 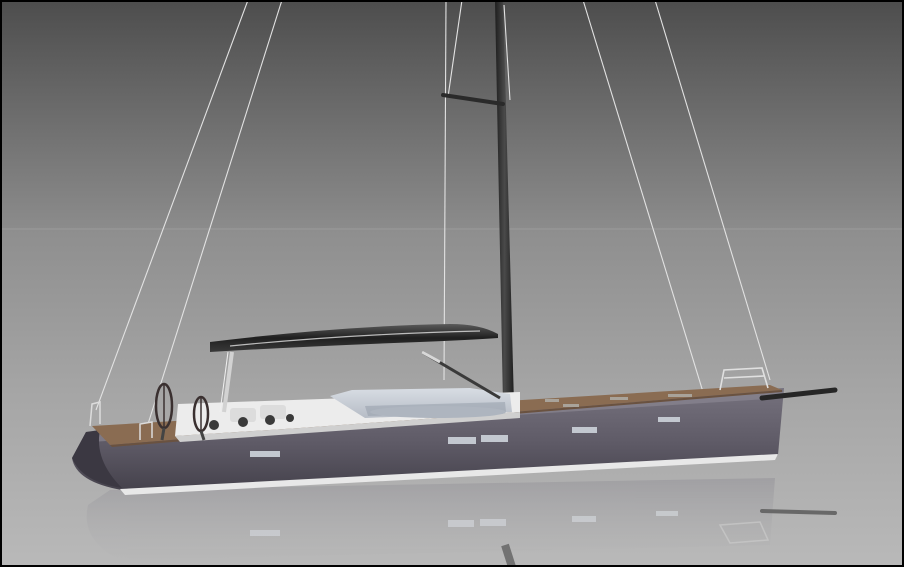 What do you see at coordinates (438, 412) in the screenshot?
I see `hatch` at bounding box center [438, 412].